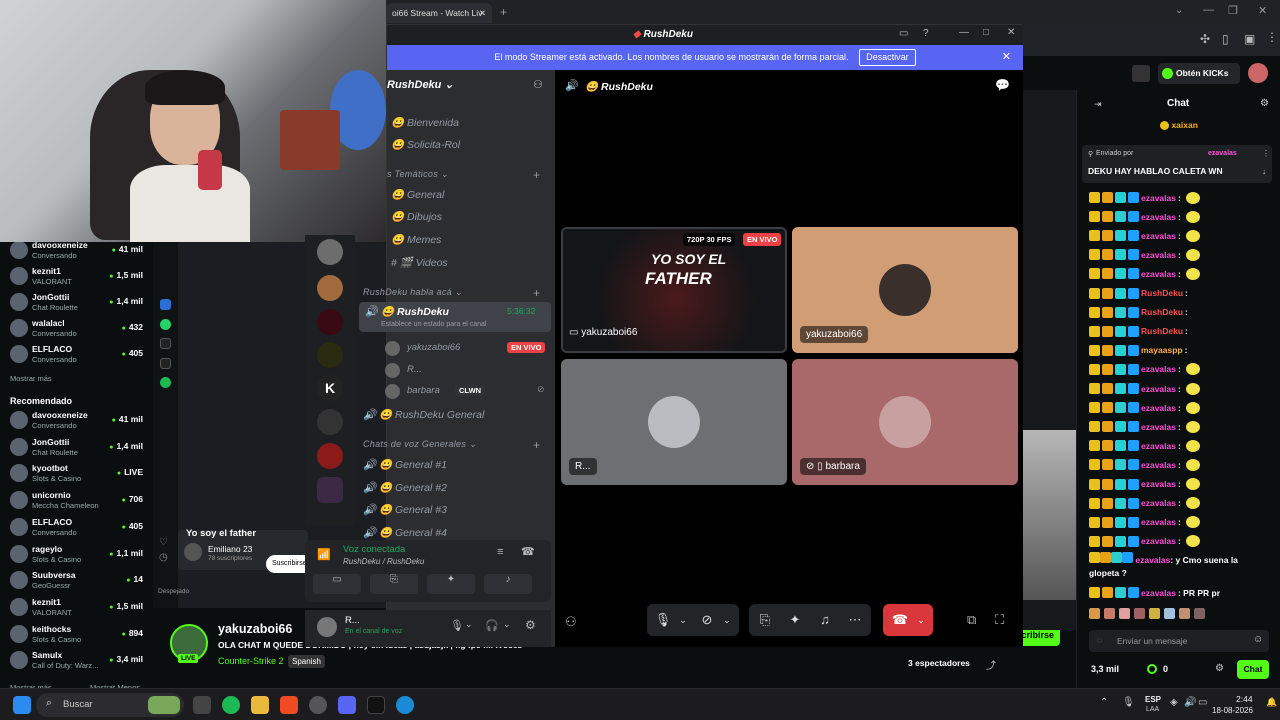 This screenshot has height=720, width=1280. What do you see at coordinates (405, 509) in the screenshot?
I see `voice-channel-3: 🔊 😀 General #3` at bounding box center [405, 509].